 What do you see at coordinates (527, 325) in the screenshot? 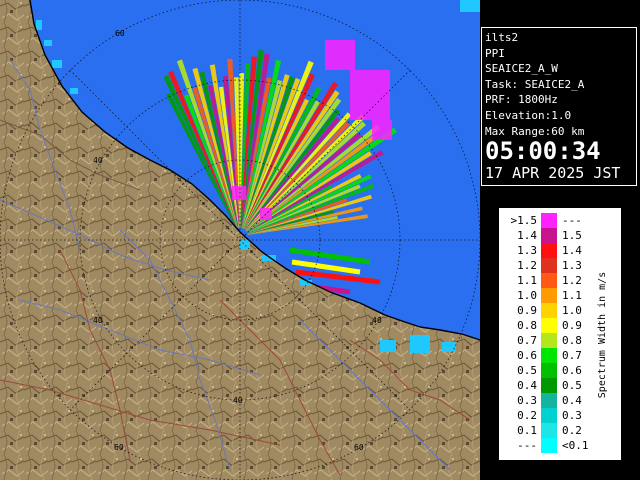
I see `legend-lower-label: 0.8` at bounding box center [527, 325].